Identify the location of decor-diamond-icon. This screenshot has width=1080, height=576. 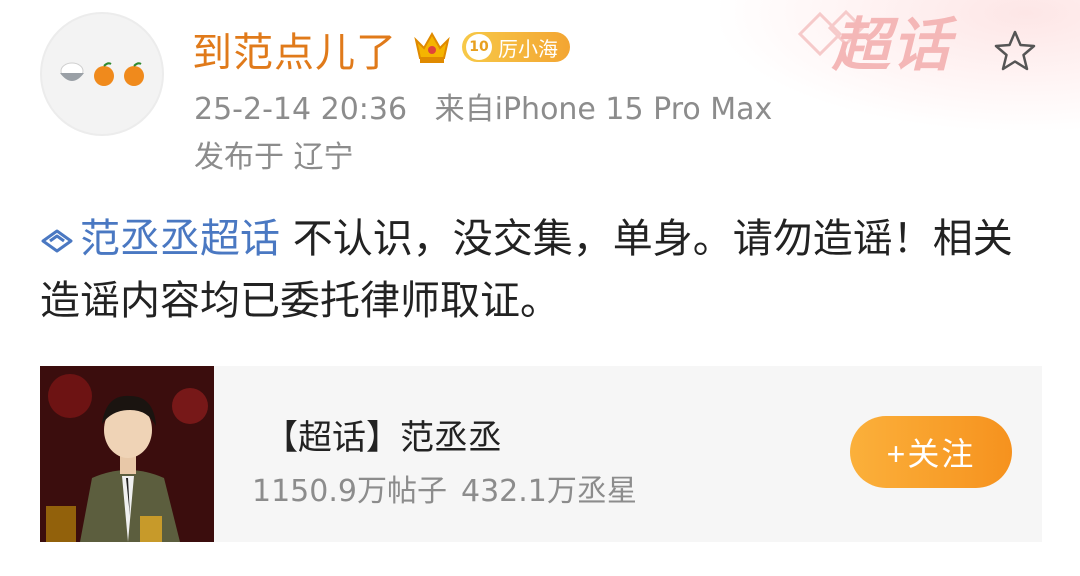
(831, 33).